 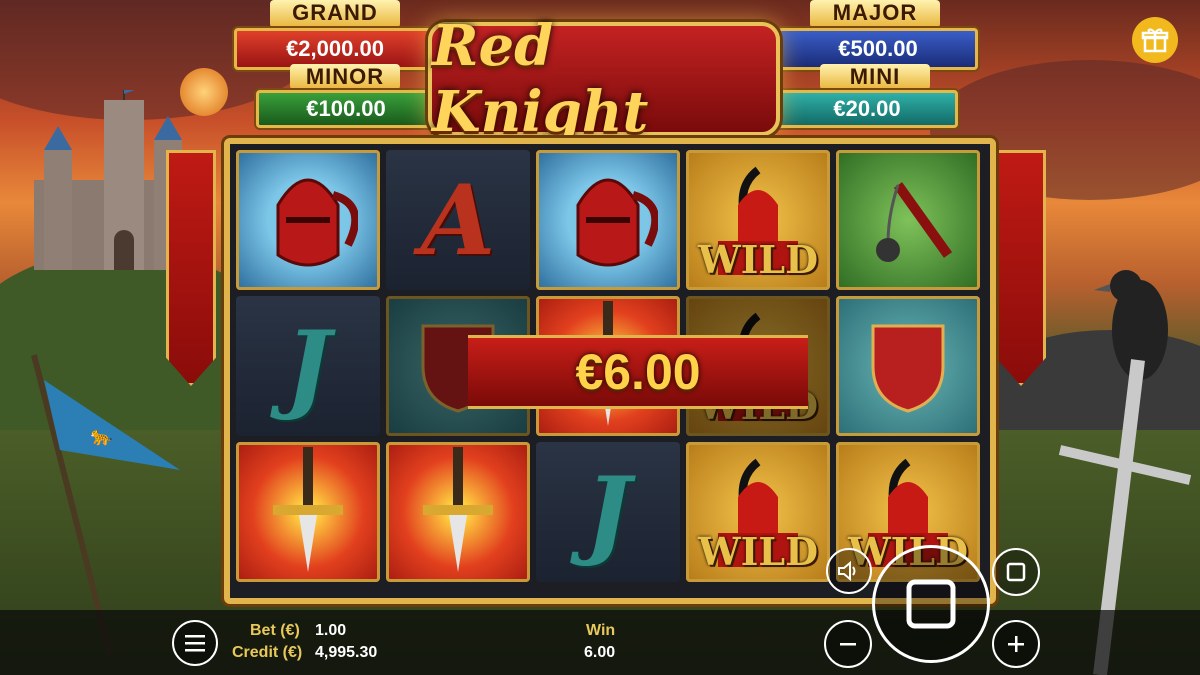 I want to click on letter-a: A, so click(x=458, y=220).